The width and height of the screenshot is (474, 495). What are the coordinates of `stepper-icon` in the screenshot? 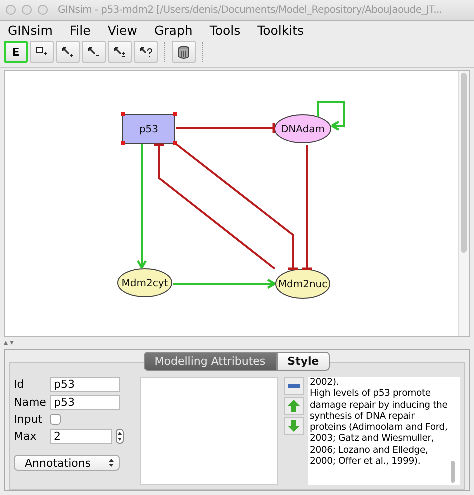 It's located at (120, 436).